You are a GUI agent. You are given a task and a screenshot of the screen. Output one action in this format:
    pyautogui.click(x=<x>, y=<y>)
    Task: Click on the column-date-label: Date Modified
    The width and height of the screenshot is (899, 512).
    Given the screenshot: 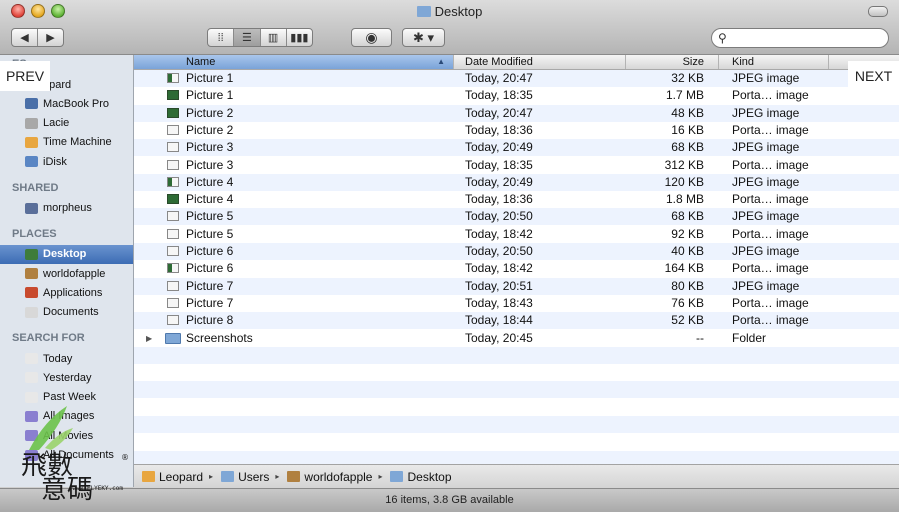 What is the action you would take?
    pyautogui.click(x=499, y=62)
    